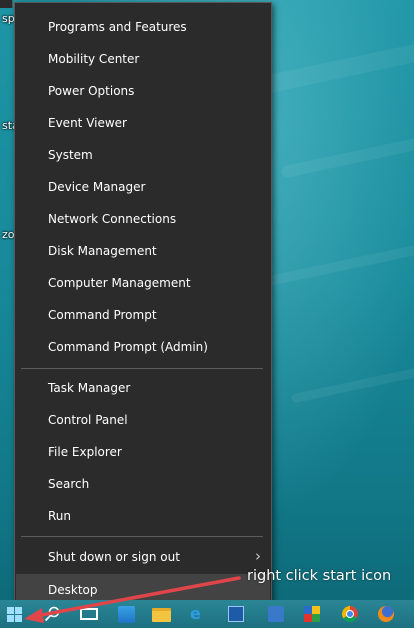  What do you see at coordinates (8, 18) in the screenshot?
I see `desktop-icon-label: sp` at bounding box center [8, 18].